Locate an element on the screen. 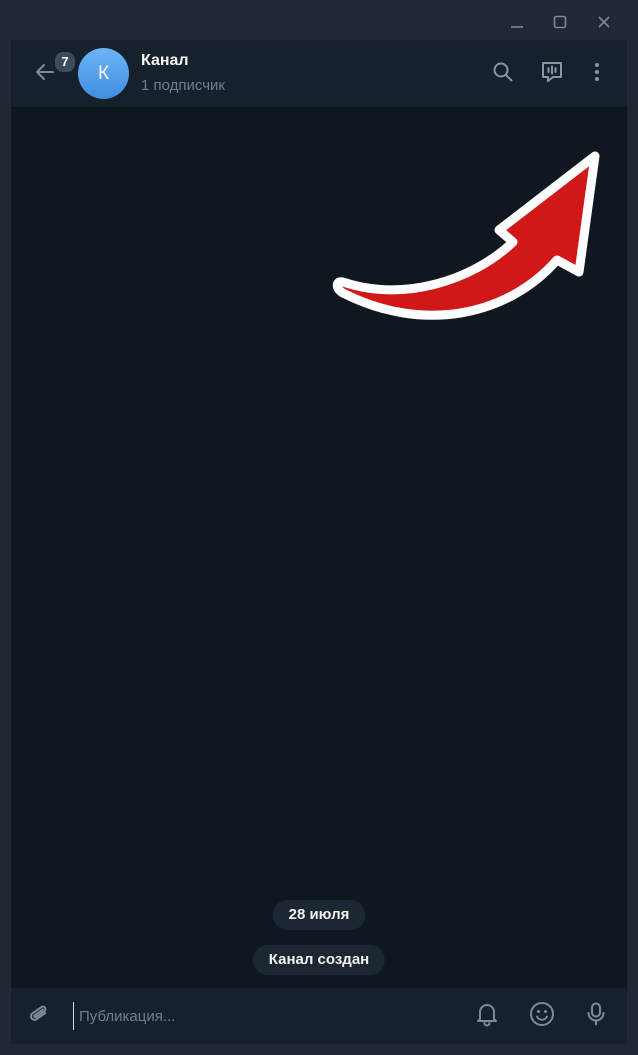 Image resolution: width=638 pixels, height=1055 pixels. message-input-wrapper is located at coordinates (266, 1016).